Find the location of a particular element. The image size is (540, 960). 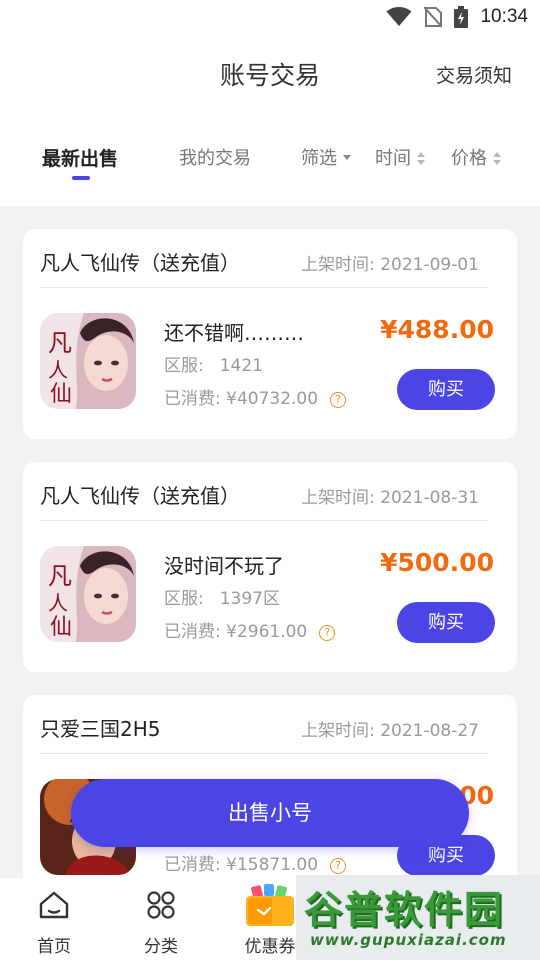

wifi-icon is located at coordinates (399, 16).